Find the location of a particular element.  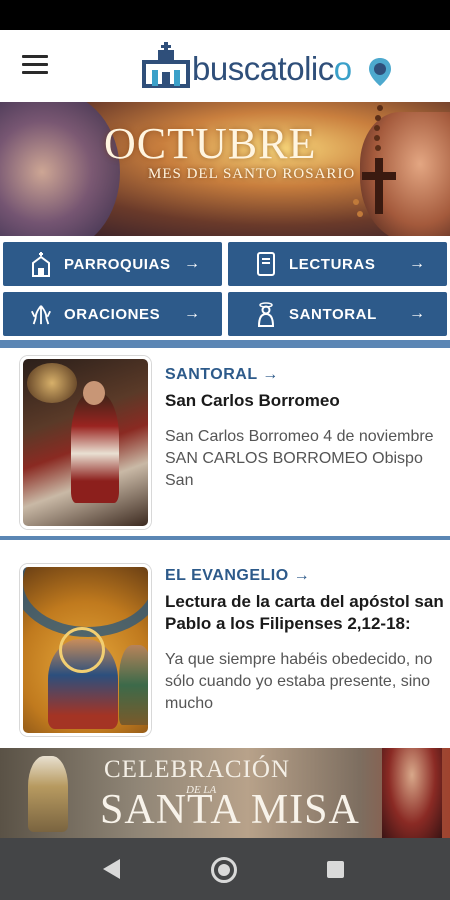

banner-line1: CELEBRACIÓN is located at coordinates (197, 769).